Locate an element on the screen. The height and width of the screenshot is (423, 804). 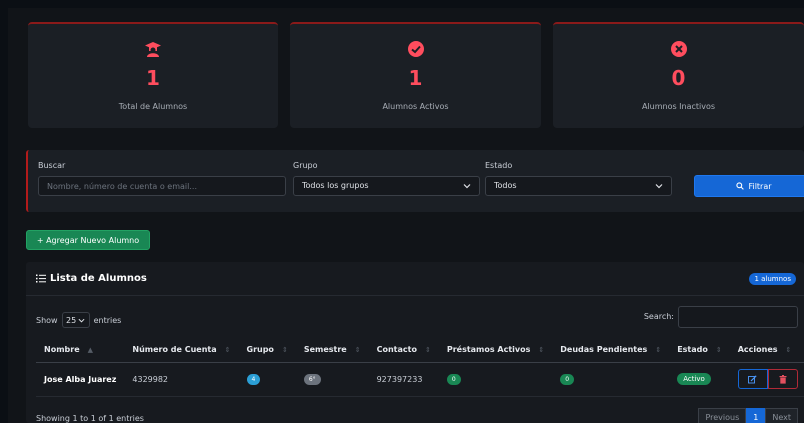
cell-estado: Activo is located at coordinates (699, 379).